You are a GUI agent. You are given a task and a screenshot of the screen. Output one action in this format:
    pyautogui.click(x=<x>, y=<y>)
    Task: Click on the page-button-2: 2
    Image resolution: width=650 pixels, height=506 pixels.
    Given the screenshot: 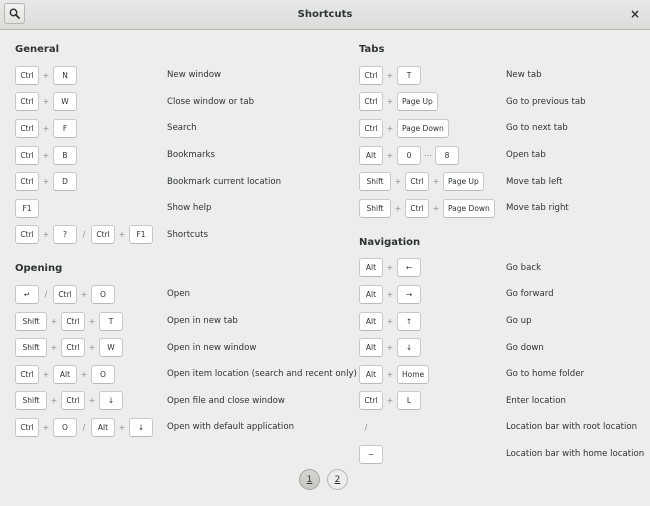 What is the action you would take?
    pyautogui.click(x=337, y=479)
    